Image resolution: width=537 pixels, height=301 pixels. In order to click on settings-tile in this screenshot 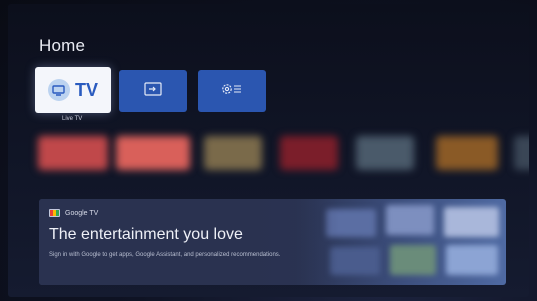, I will do `click(232, 91)`.